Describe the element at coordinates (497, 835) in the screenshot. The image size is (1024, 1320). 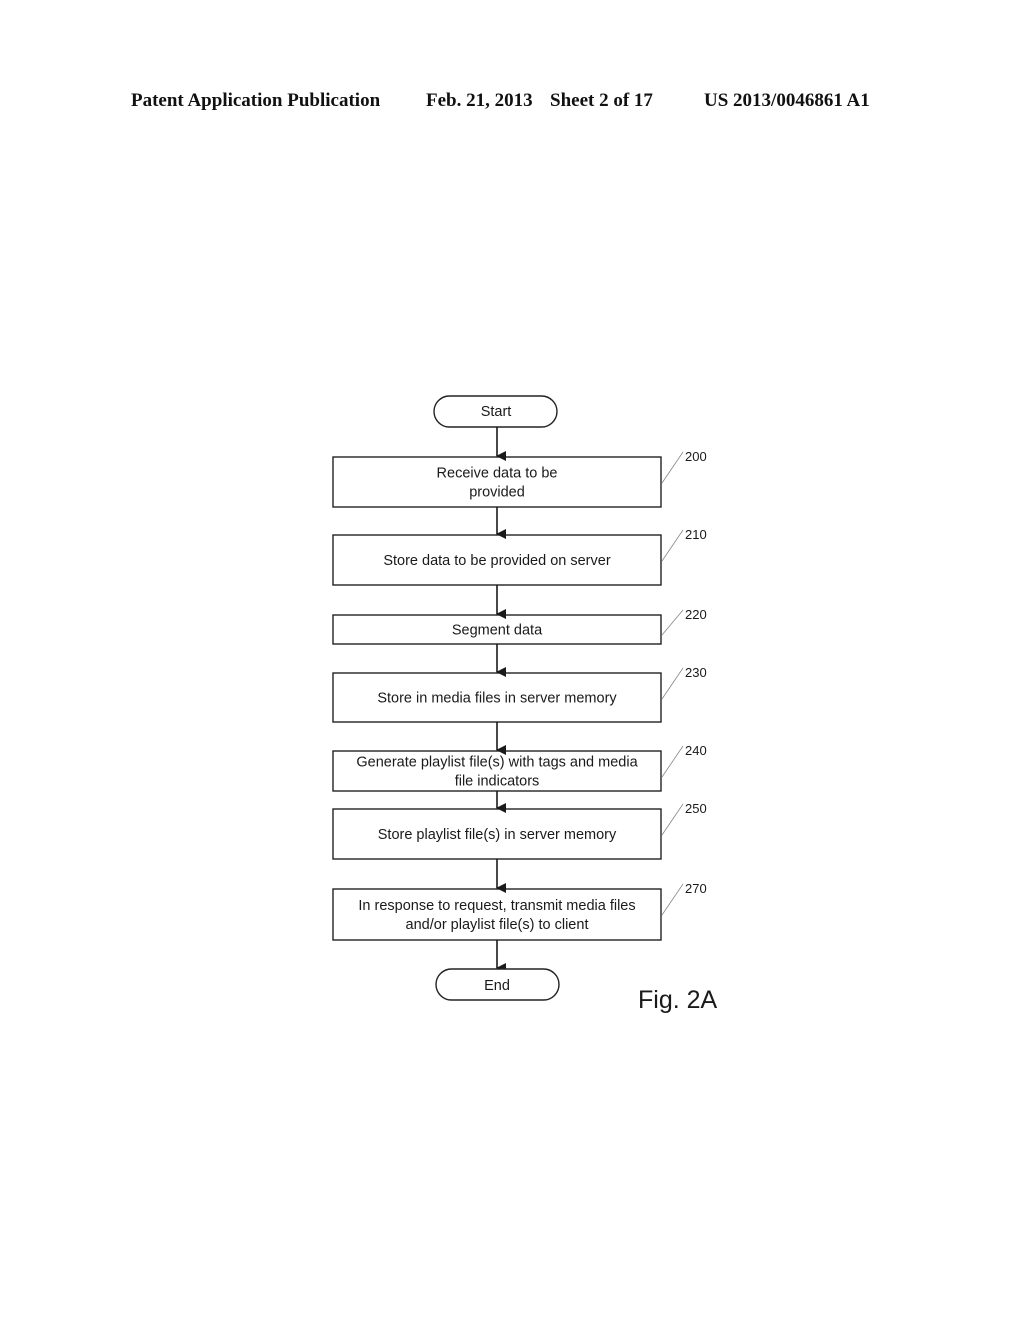
I see `process-step-text: Store playlist file(s) in server memory` at that location.